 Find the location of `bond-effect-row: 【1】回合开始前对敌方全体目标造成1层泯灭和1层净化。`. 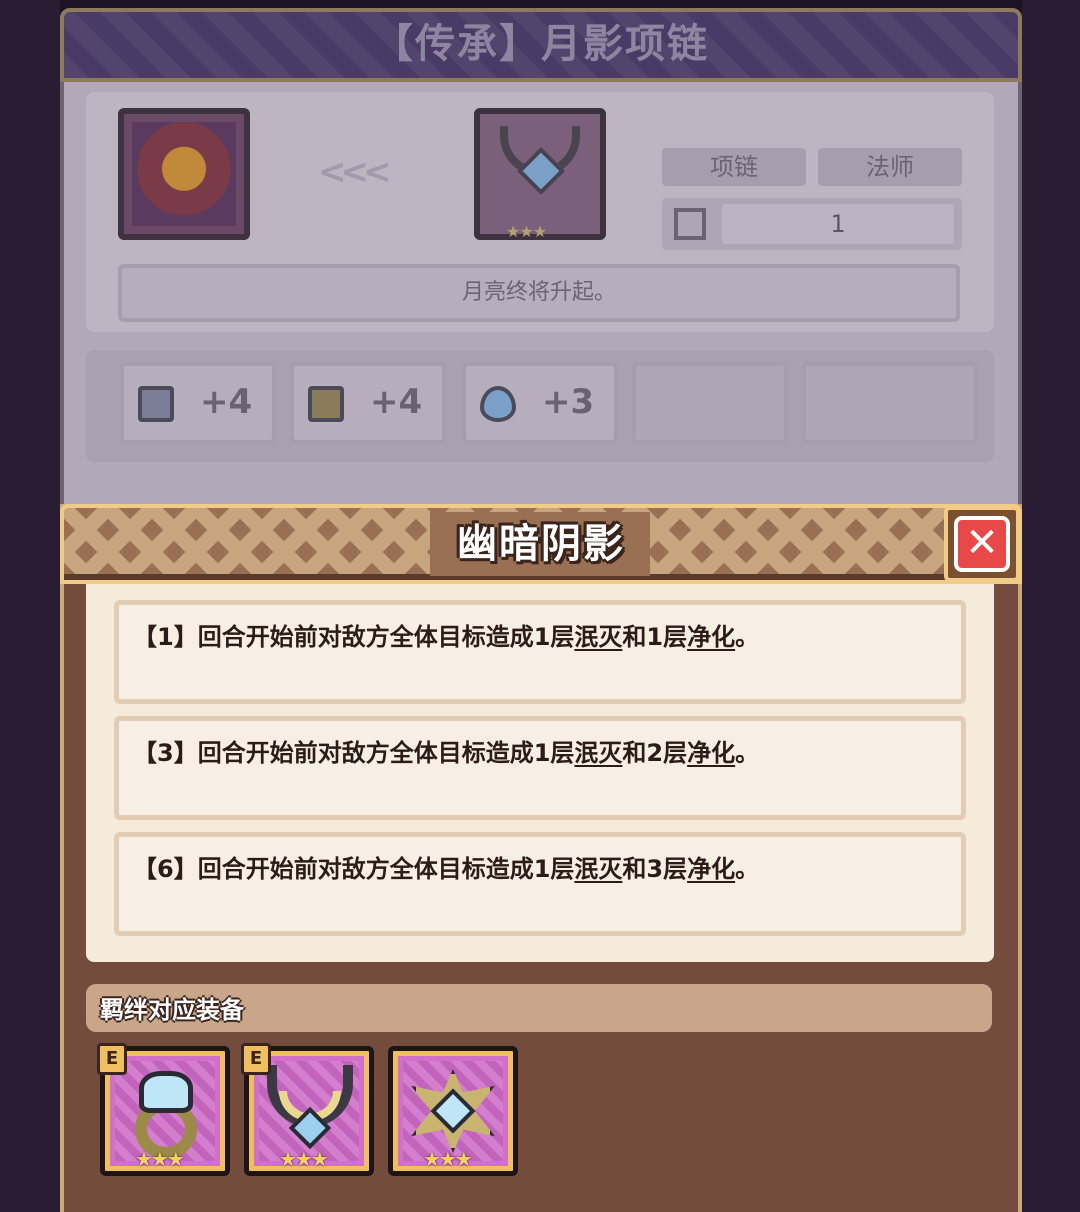

bond-effect-row: 【1】回合开始前对敌方全体目标造成1层泯灭和1层净化。 is located at coordinates (540, 652).